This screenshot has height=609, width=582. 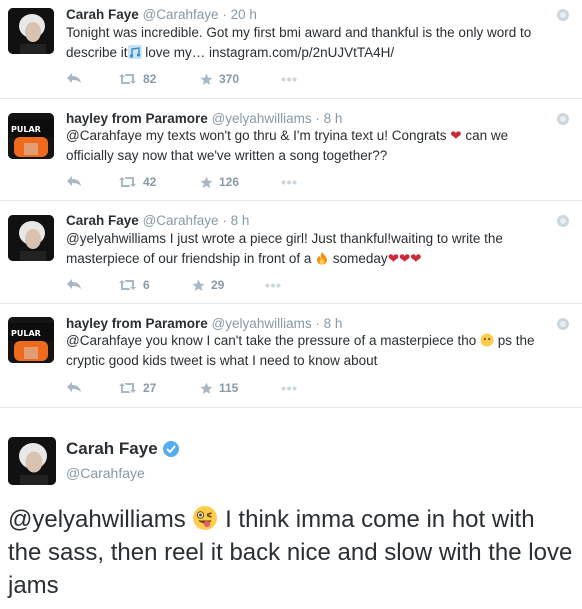 I want to click on tweet-text-fragment: someday, so click(x=358, y=258).